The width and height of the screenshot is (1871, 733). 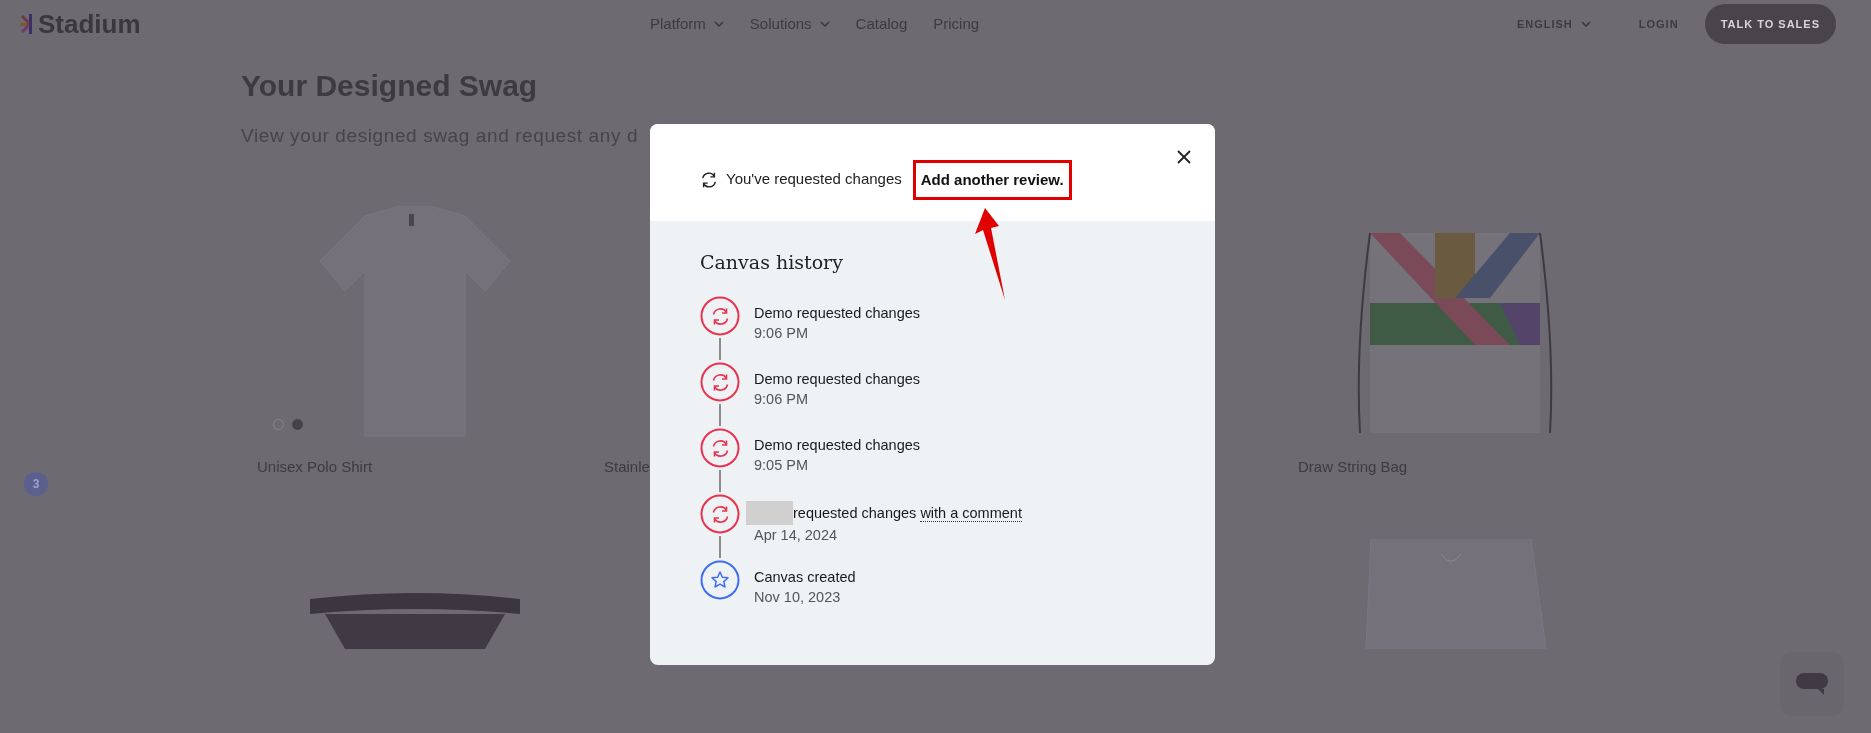 What do you see at coordinates (781, 465) in the screenshot?
I see `event-time: 9:05 PM` at bounding box center [781, 465].